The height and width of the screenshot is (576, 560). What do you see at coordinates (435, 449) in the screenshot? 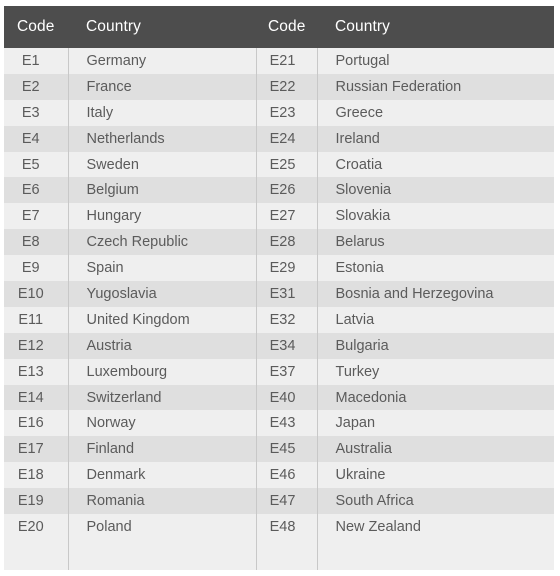
I see `cell-country-right: Australia` at bounding box center [435, 449].